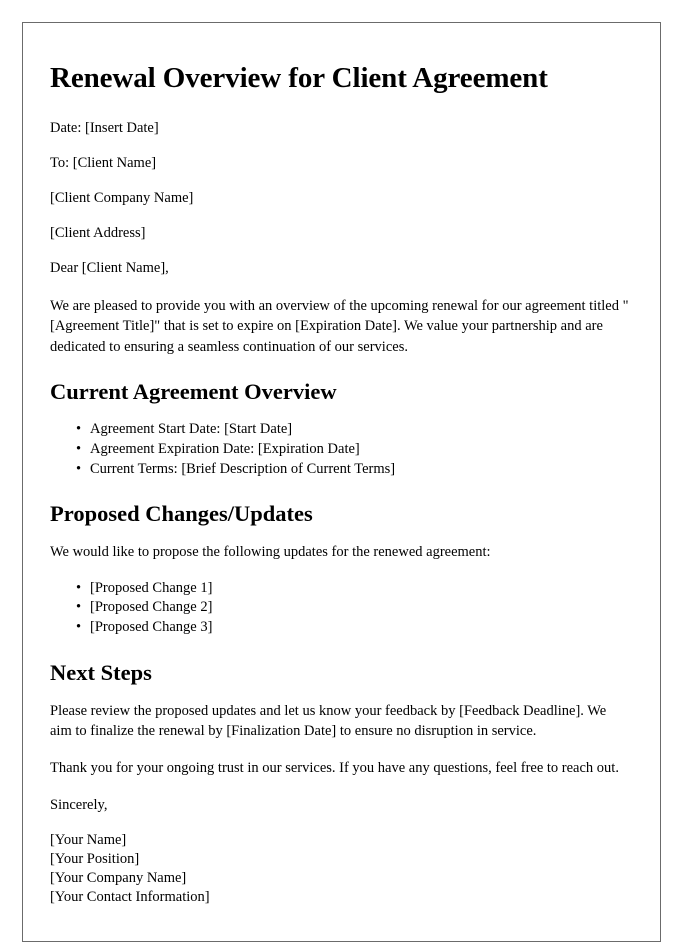 The width and height of the screenshot is (700, 942). Describe the element at coordinates (193, 392) in the screenshot. I see `section-heading-current-agreement-overview: Current Agreement Overview` at that location.